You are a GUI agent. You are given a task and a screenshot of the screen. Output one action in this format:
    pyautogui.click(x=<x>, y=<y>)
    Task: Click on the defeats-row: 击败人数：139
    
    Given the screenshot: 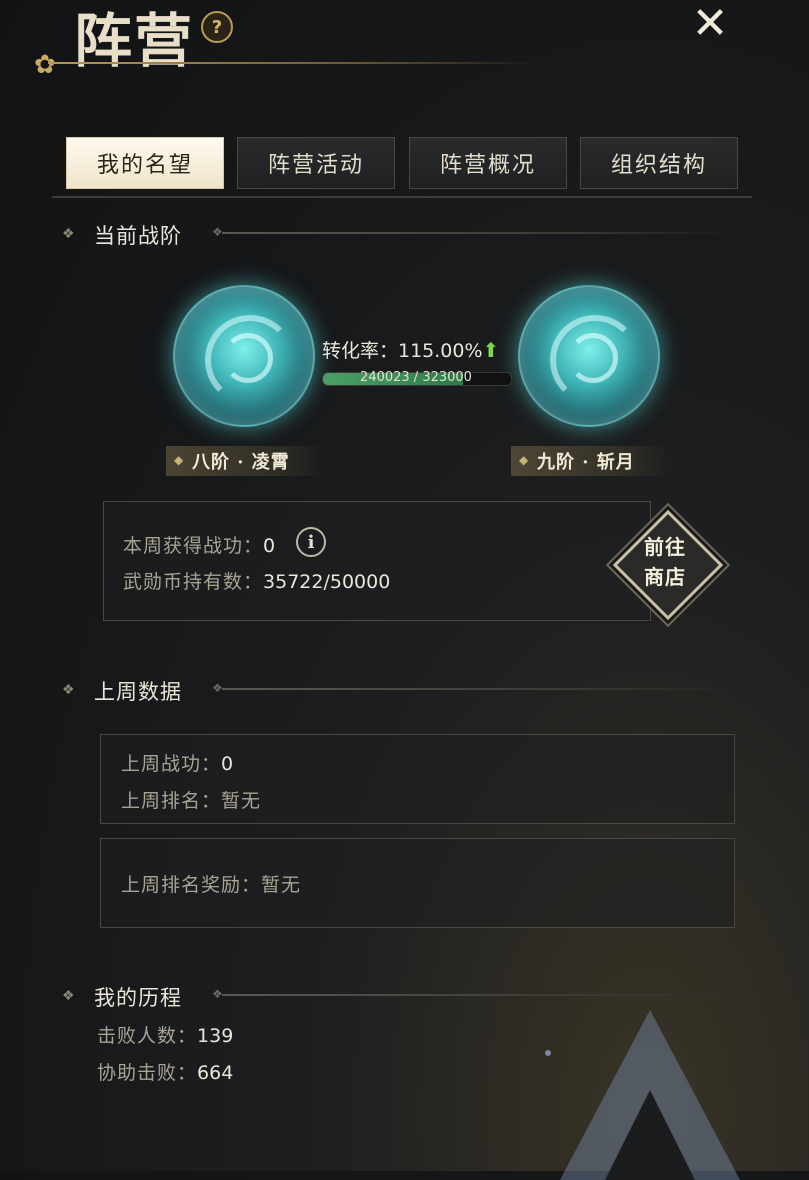 What is the action you would take?
    pyautogui.click(x=165, y=1036)
    